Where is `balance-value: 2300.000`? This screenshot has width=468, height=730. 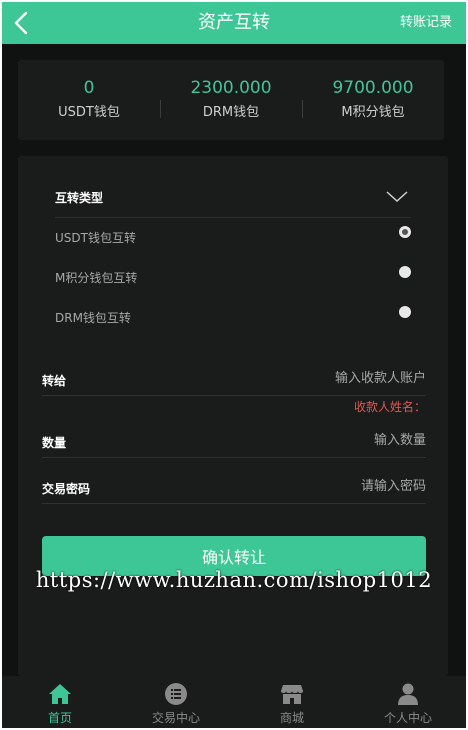 balance-value: 2300.000 is located at coordinates (231, 88).